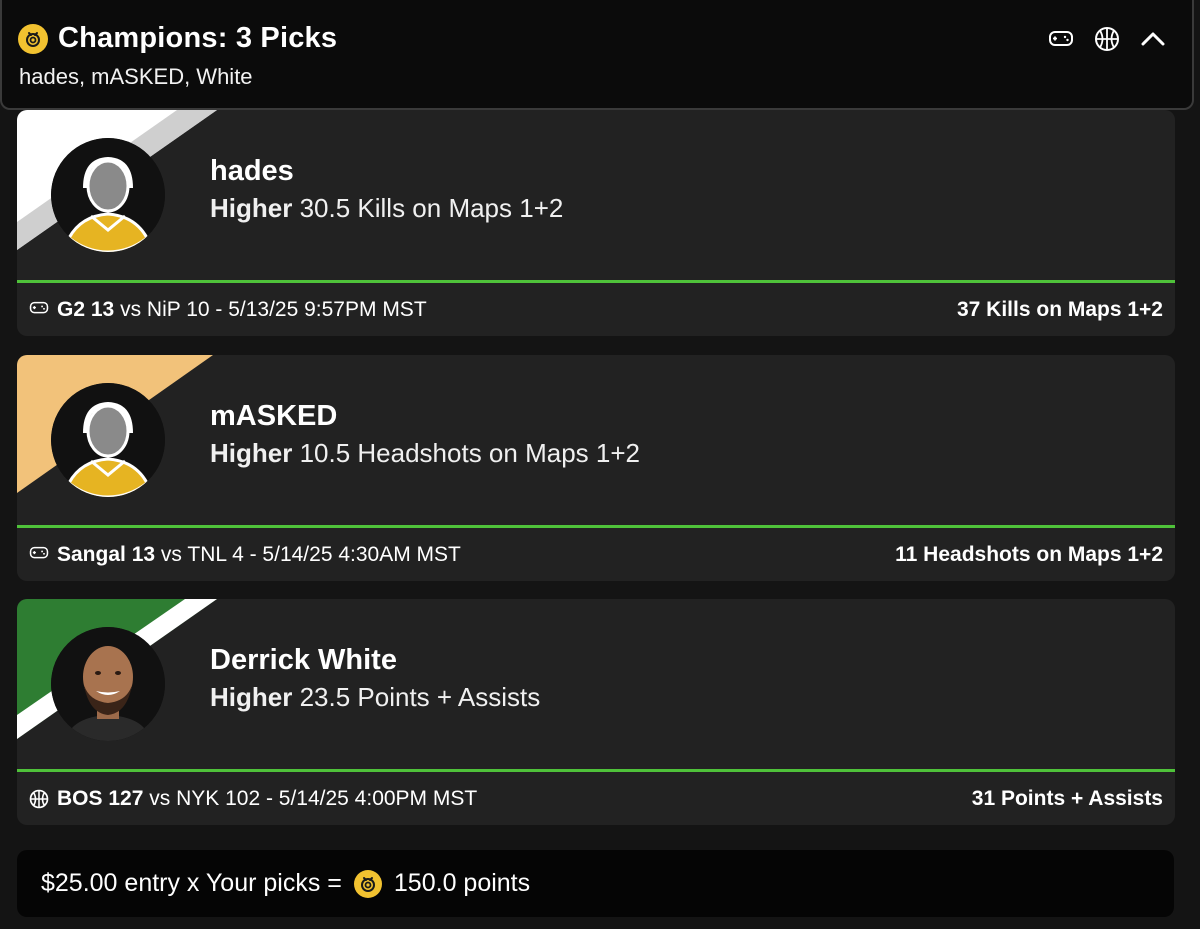 This screenshot has width=1200, height=929. Describe the element at coordinates (198, 38) in the screenshot. I see `page-title: Champions: 3 Picks` at that location.